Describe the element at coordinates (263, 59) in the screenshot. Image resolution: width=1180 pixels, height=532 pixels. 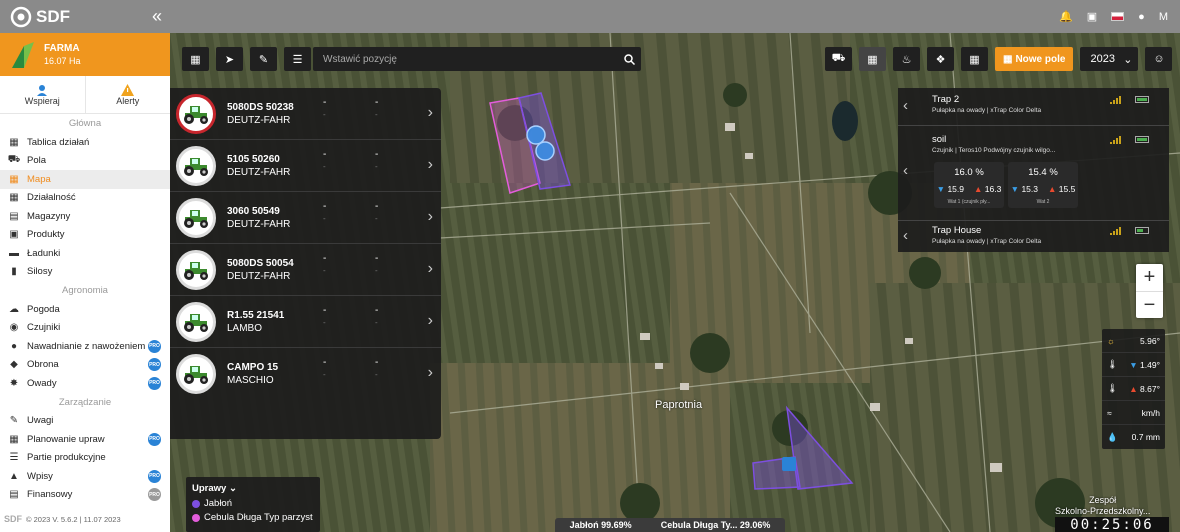
I see `ruler-icon: ✎` at that location.